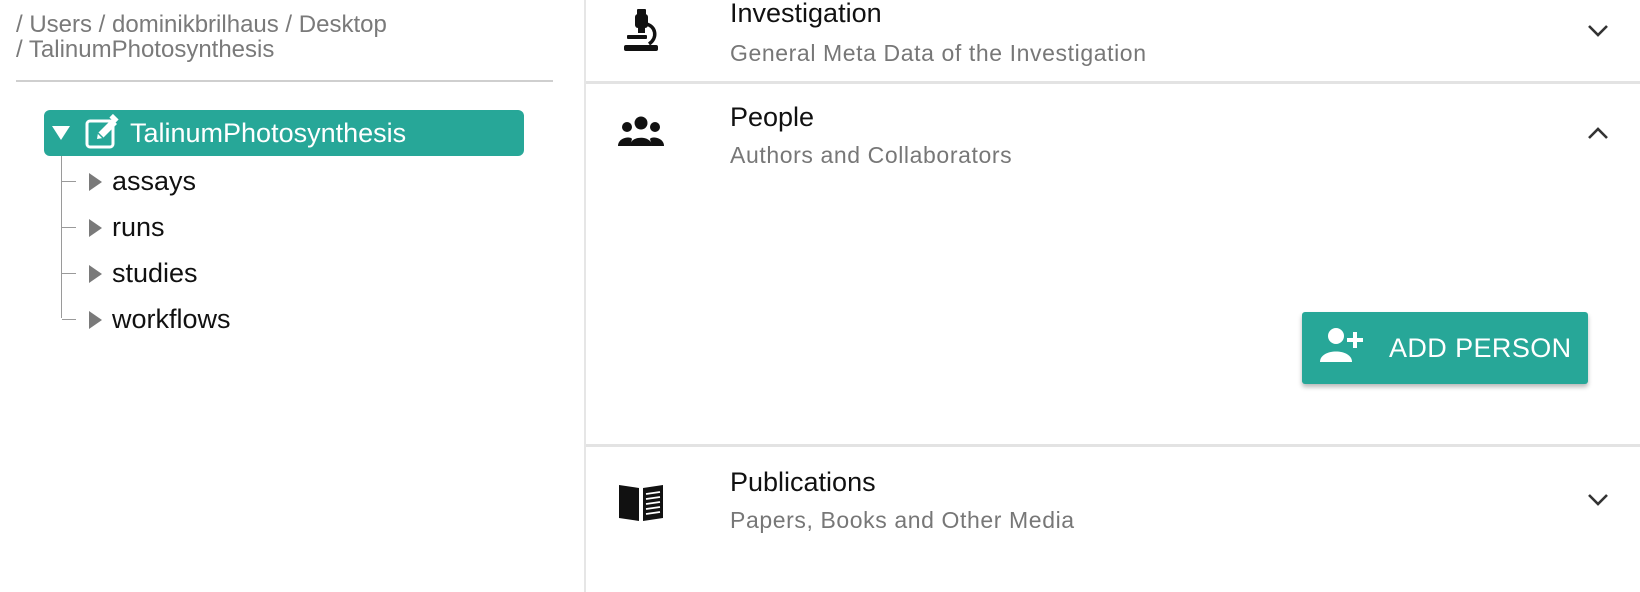 This screenshot has width=1640, height=592. What do you see at coordinates (102, 131) in the screenshot?
I see `edit-icon` at bounding box center [102, 131].